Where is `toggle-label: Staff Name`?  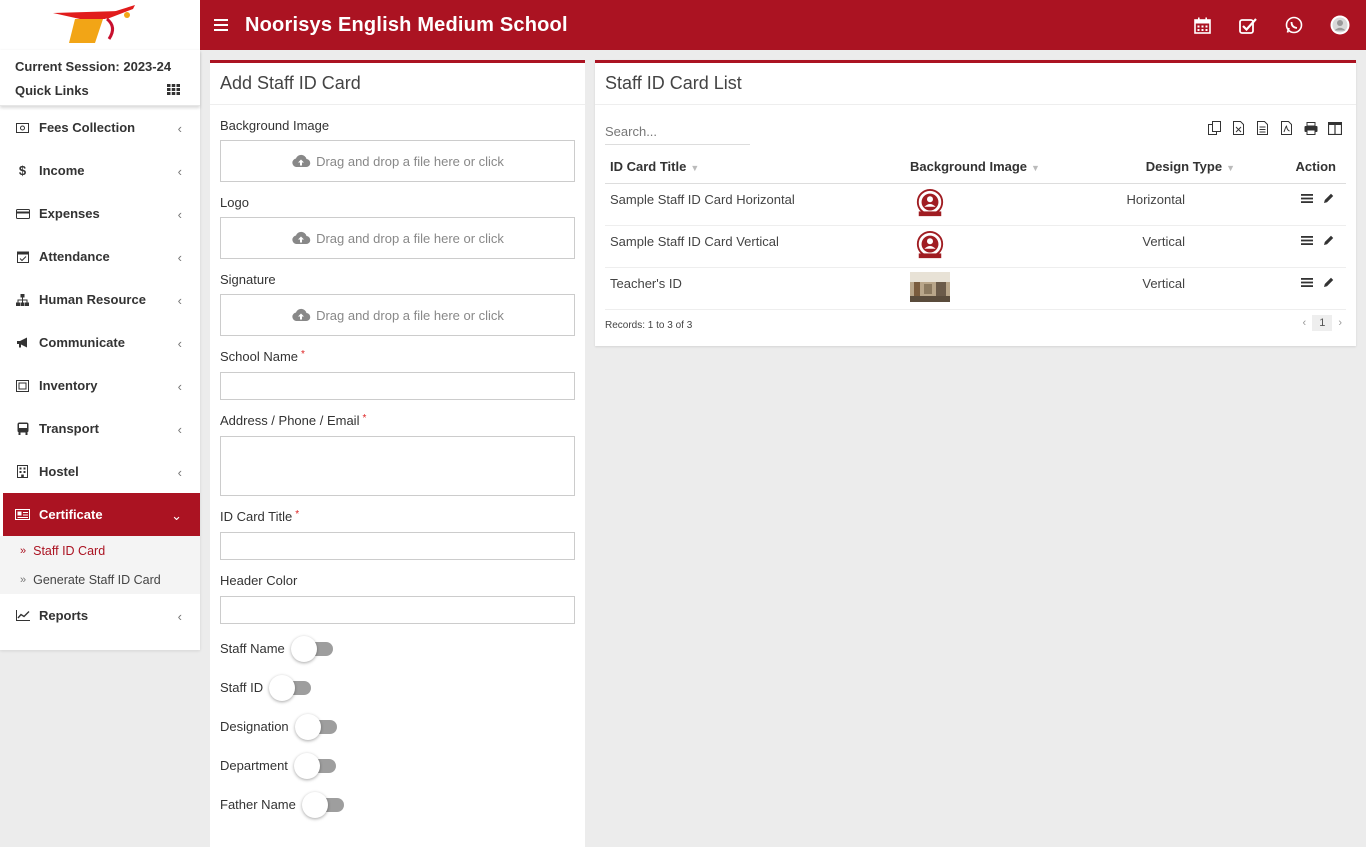
toggle-label: Staff Name is located at coordinates (252, 648).